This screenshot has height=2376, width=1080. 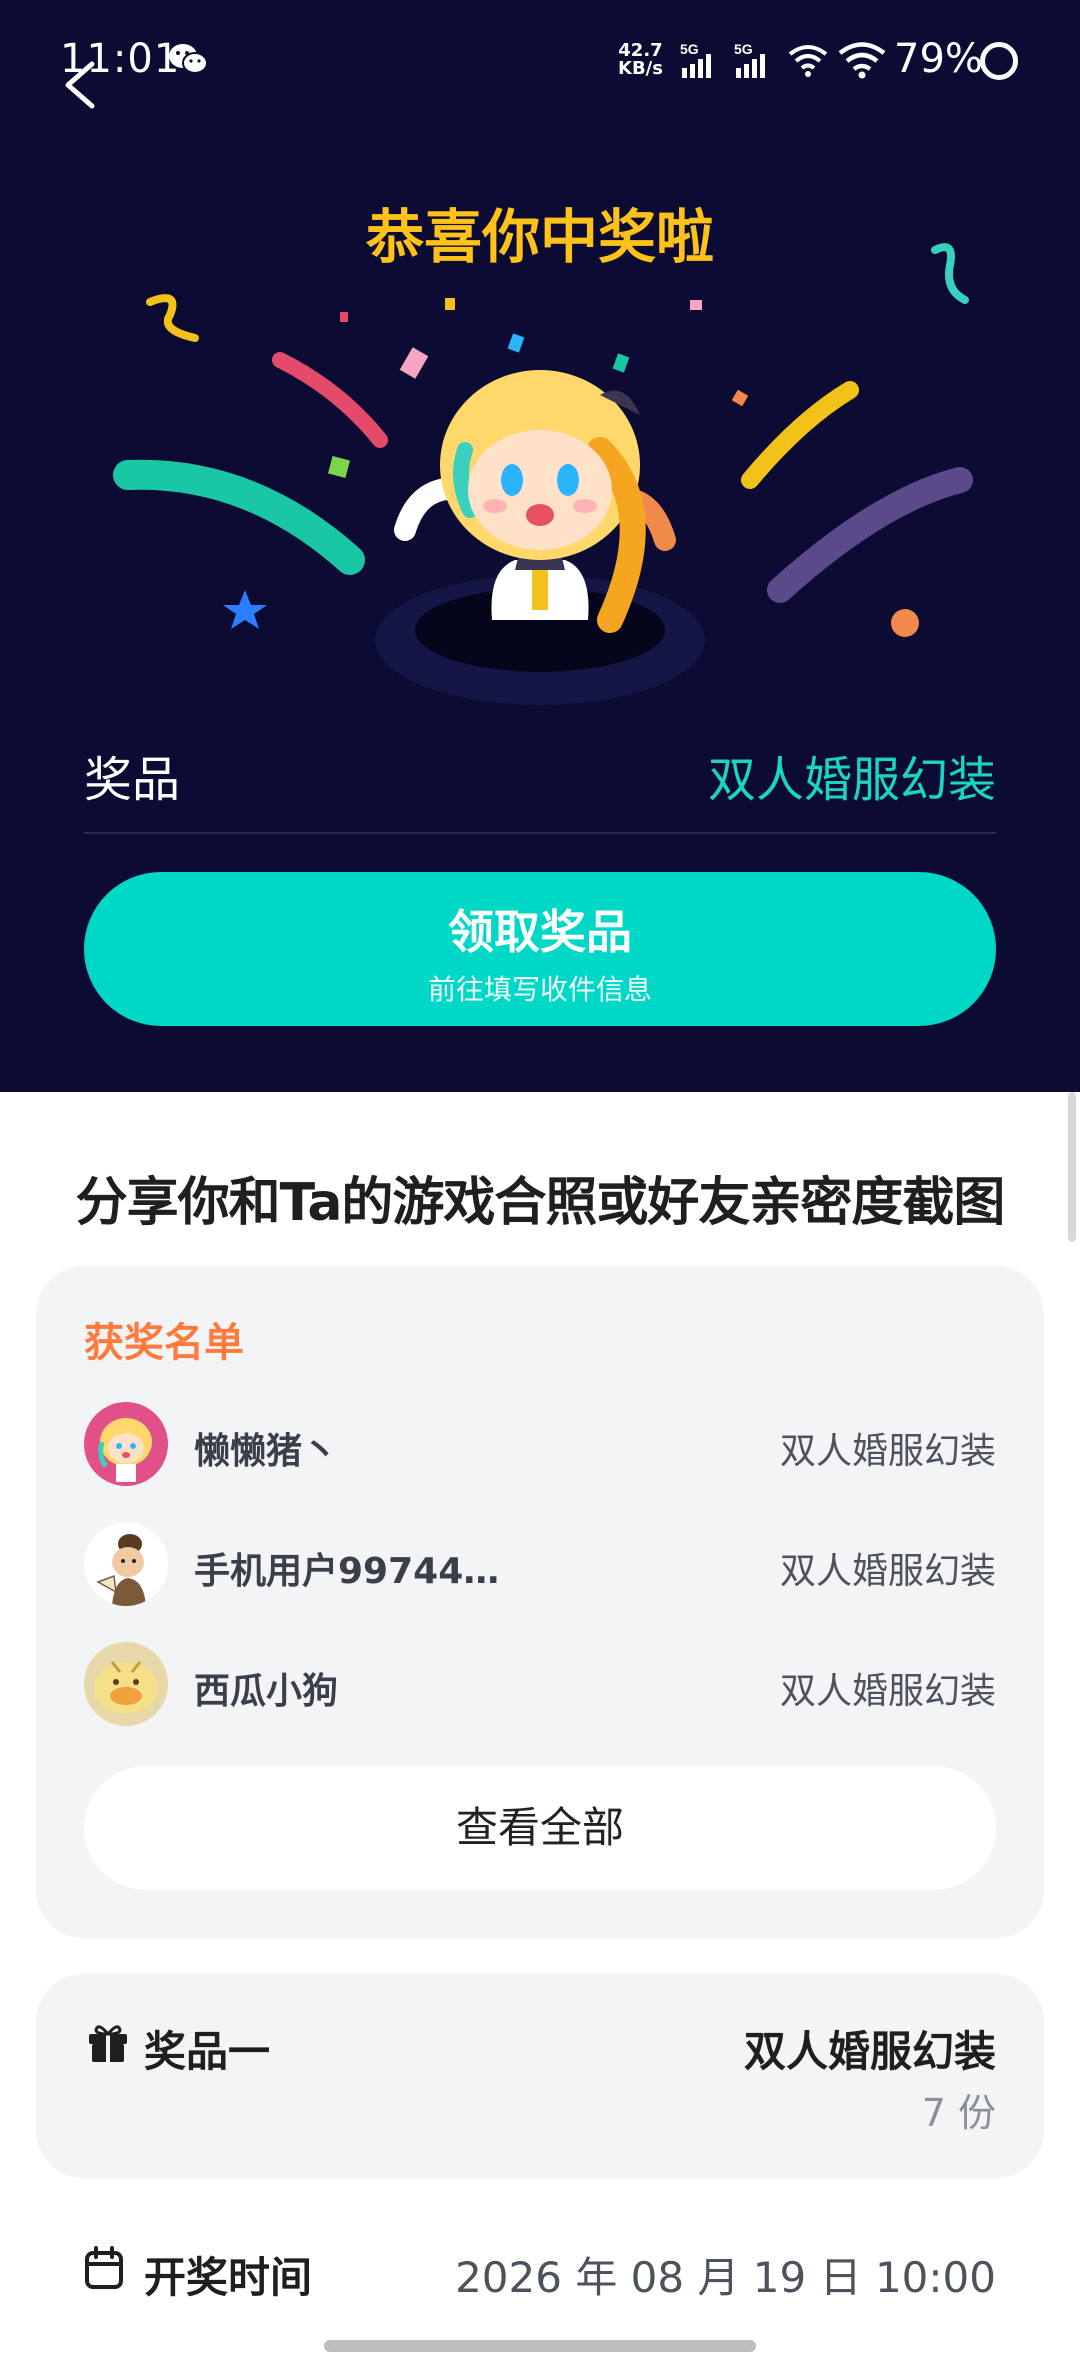 I want to click on claim-prize-button: 领取奖品 前往填写收件信息, so click(x=540, y=949).